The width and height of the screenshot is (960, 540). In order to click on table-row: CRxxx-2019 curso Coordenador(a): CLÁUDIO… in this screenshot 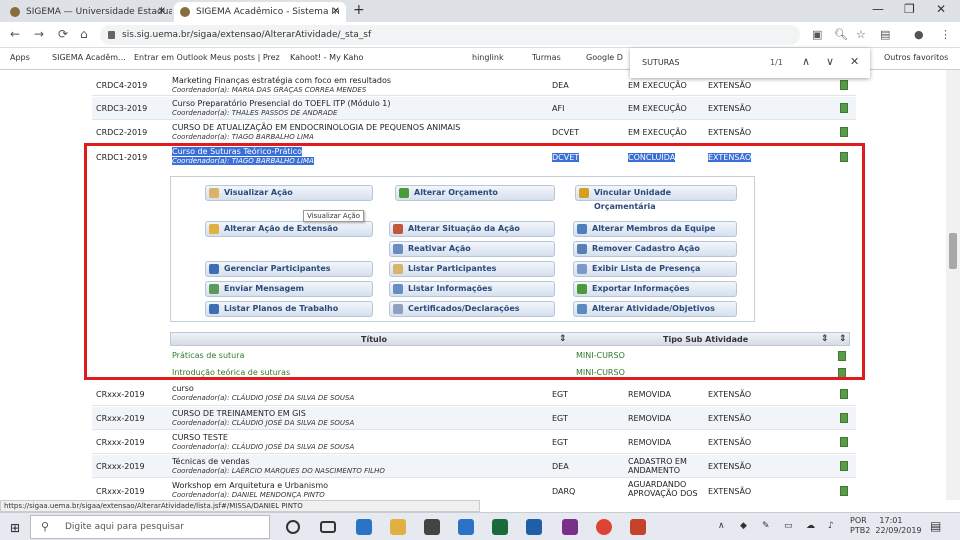, I will do `click(474, 394)`.